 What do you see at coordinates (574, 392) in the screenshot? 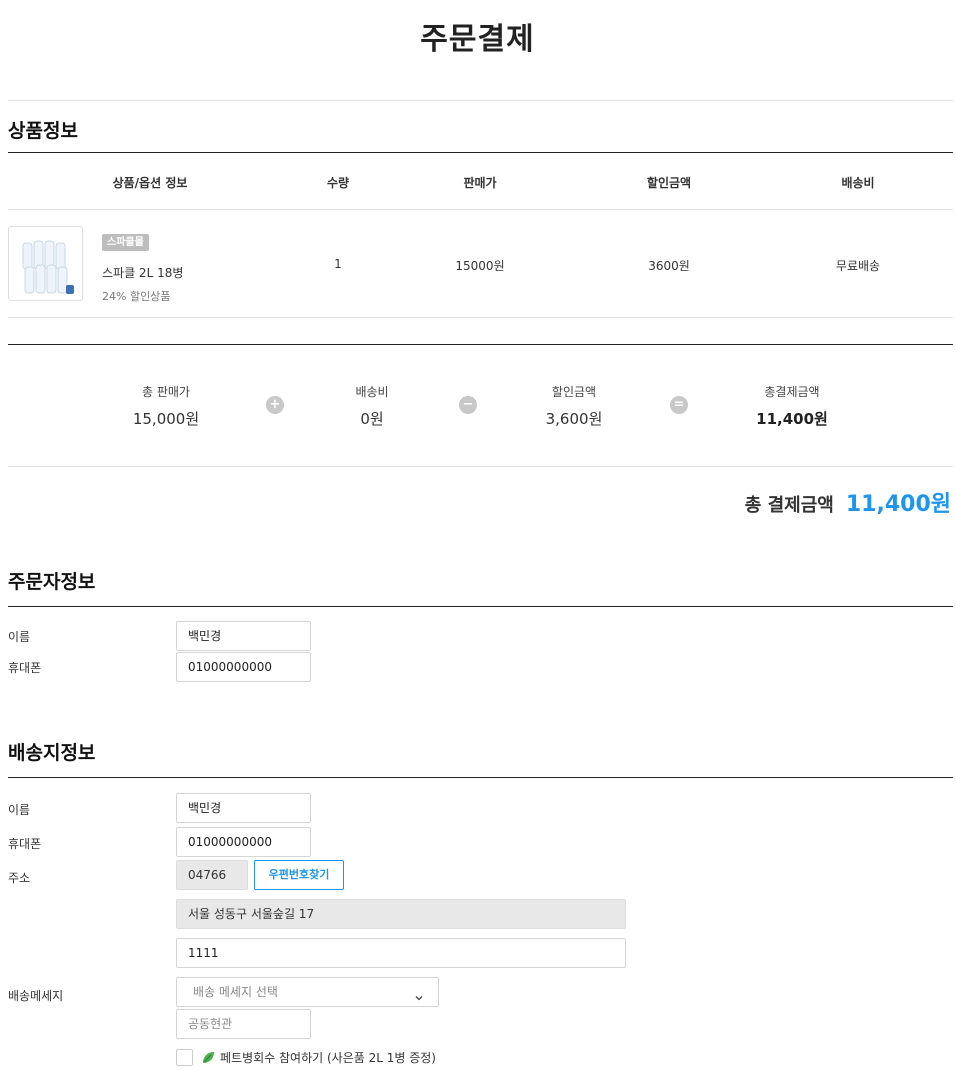
I see `summary-label-discount: 할인금액` at bounding box center [574, 392].